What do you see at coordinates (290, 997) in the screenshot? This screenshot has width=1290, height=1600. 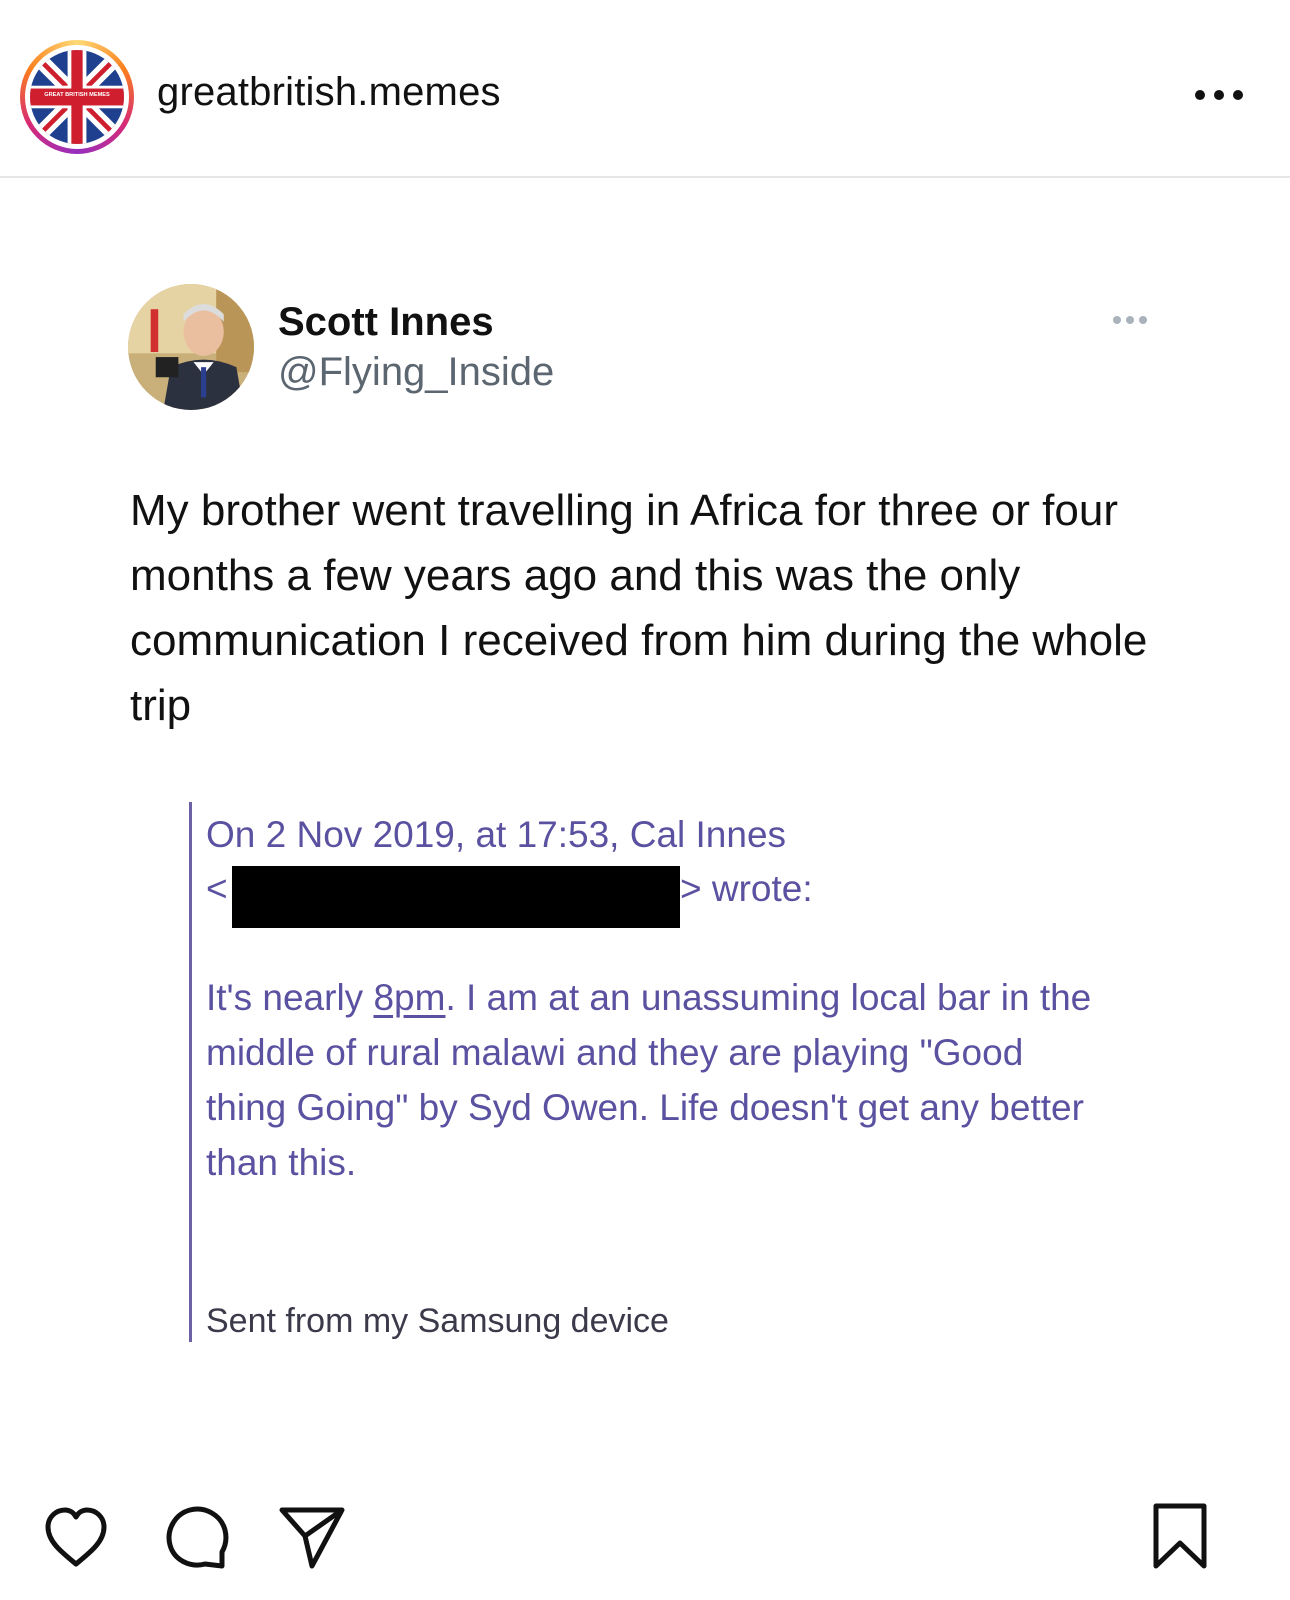 I see `email-body-pre: It's nearly` at bounding box center [290, 997].